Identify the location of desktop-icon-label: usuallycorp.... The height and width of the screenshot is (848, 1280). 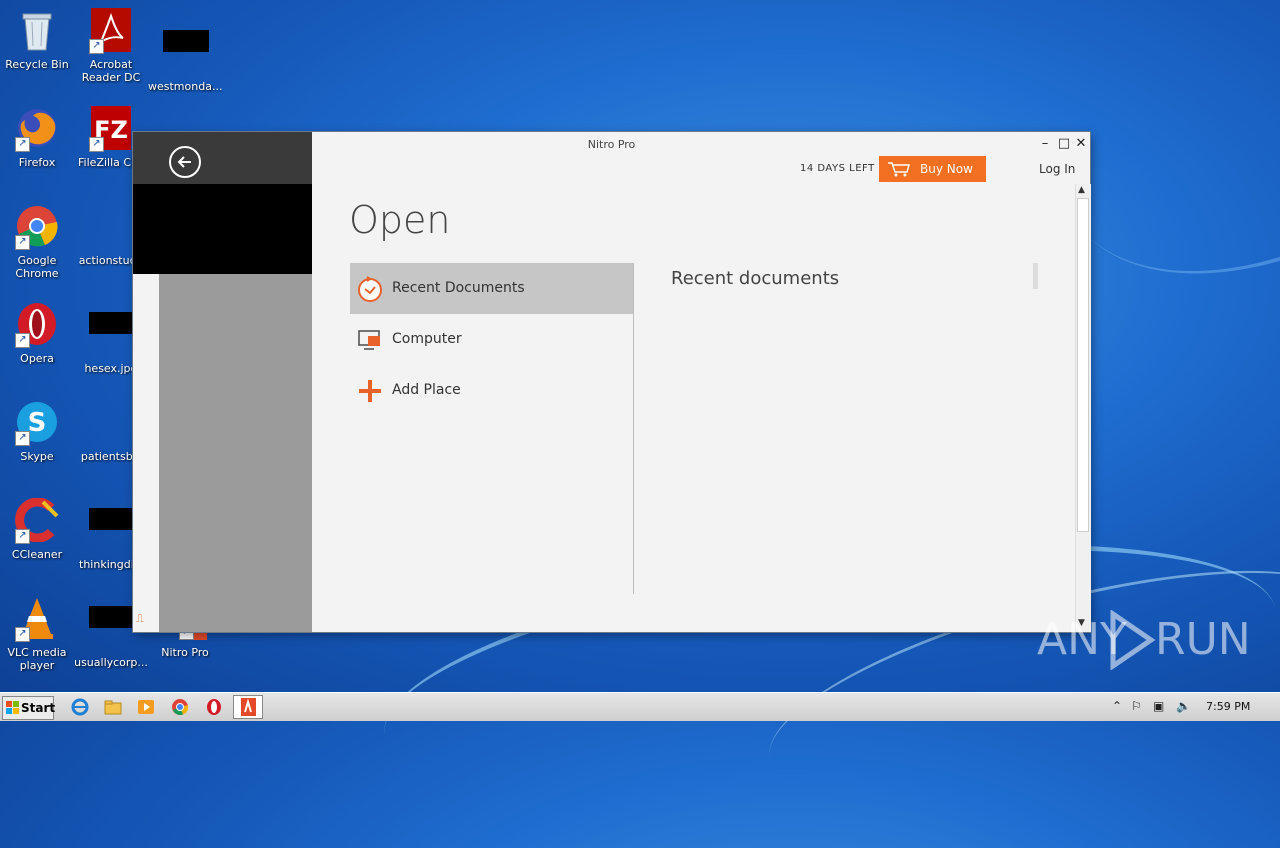
(111, 662).